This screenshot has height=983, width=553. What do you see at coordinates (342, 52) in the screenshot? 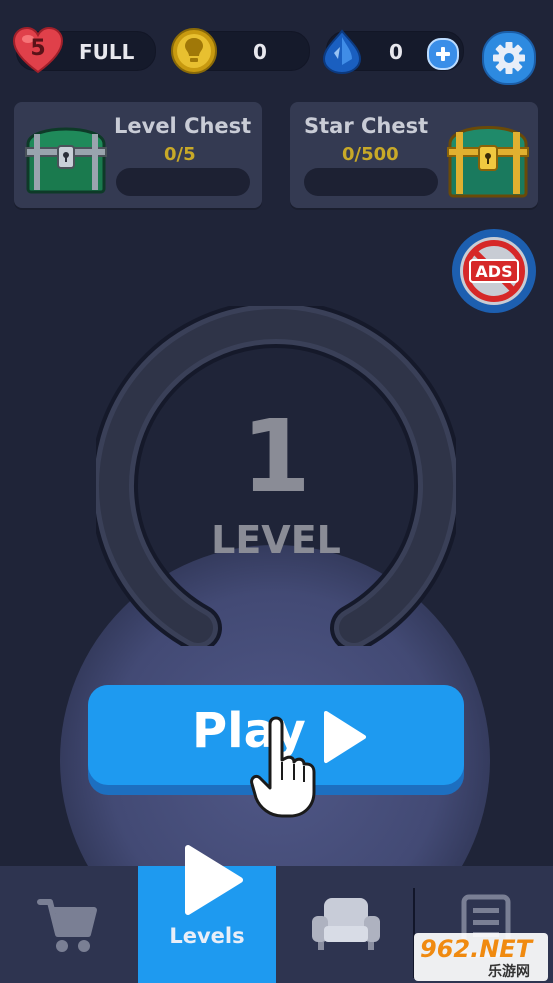
I see `gem-icon` at bounding box center [342, 52].